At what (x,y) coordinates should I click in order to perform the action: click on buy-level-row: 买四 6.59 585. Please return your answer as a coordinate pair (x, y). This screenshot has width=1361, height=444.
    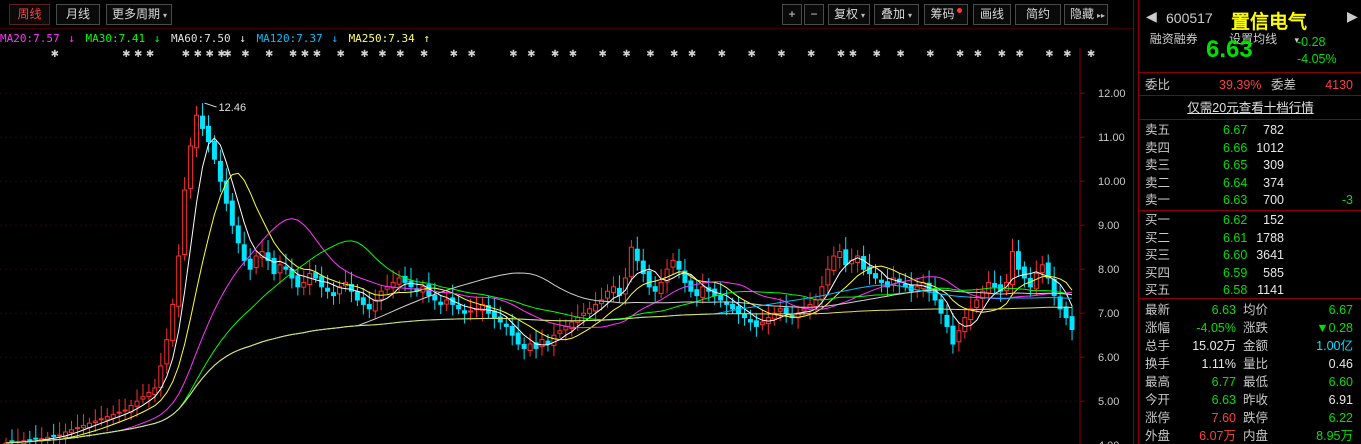
    Looking at the image, I should click on (1250, 273).